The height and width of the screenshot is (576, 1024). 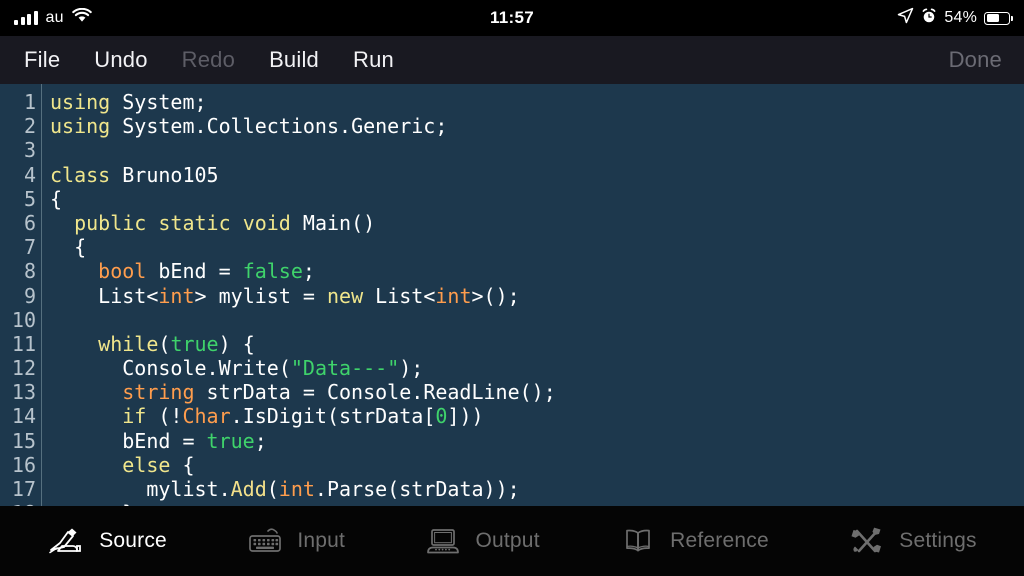 What do you see at coordinates (867, 541) in the screenshot?
I see `tools-icon` at bounding box center [867, 541].